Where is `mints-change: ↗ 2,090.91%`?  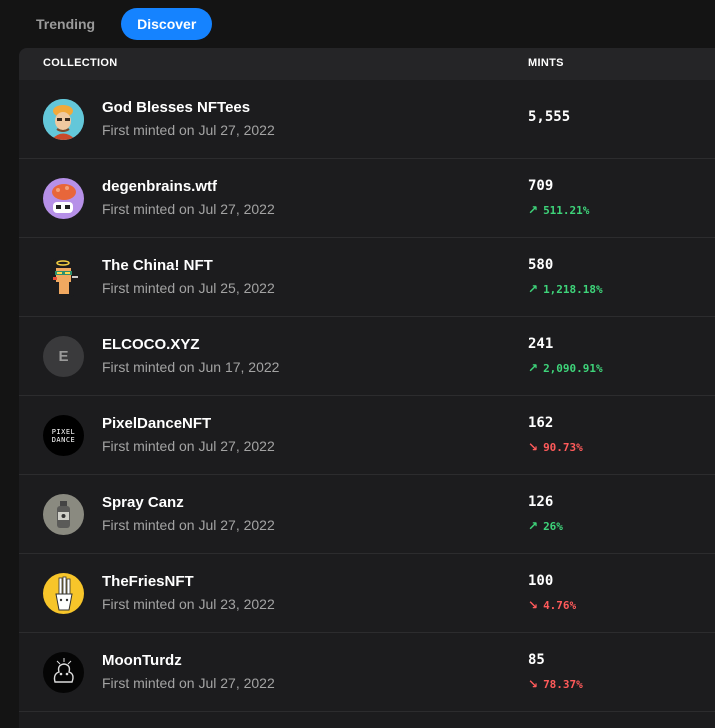 mints-change: ↗ 2,090.91% is located at coordinates (565, 368).